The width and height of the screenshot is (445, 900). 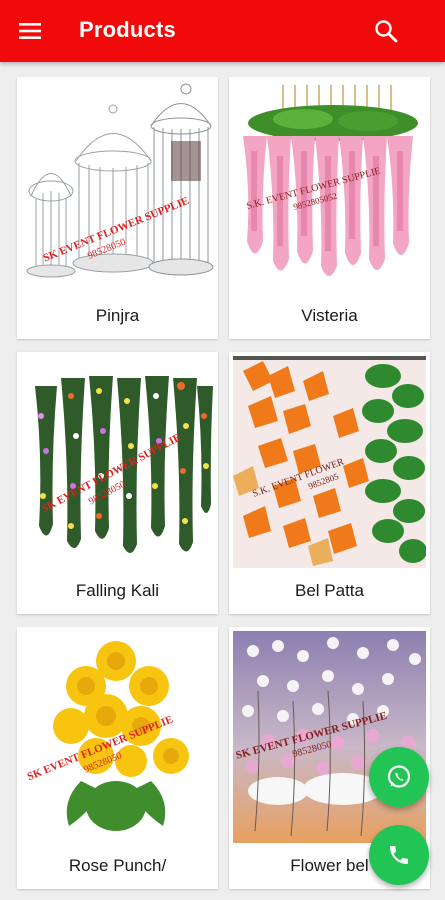 What do you see at coordinates (329, 462) in the screenshot?
I see `product-image: S.K. EVENT FLOWER 9852805` at bounding box center [329, 462].